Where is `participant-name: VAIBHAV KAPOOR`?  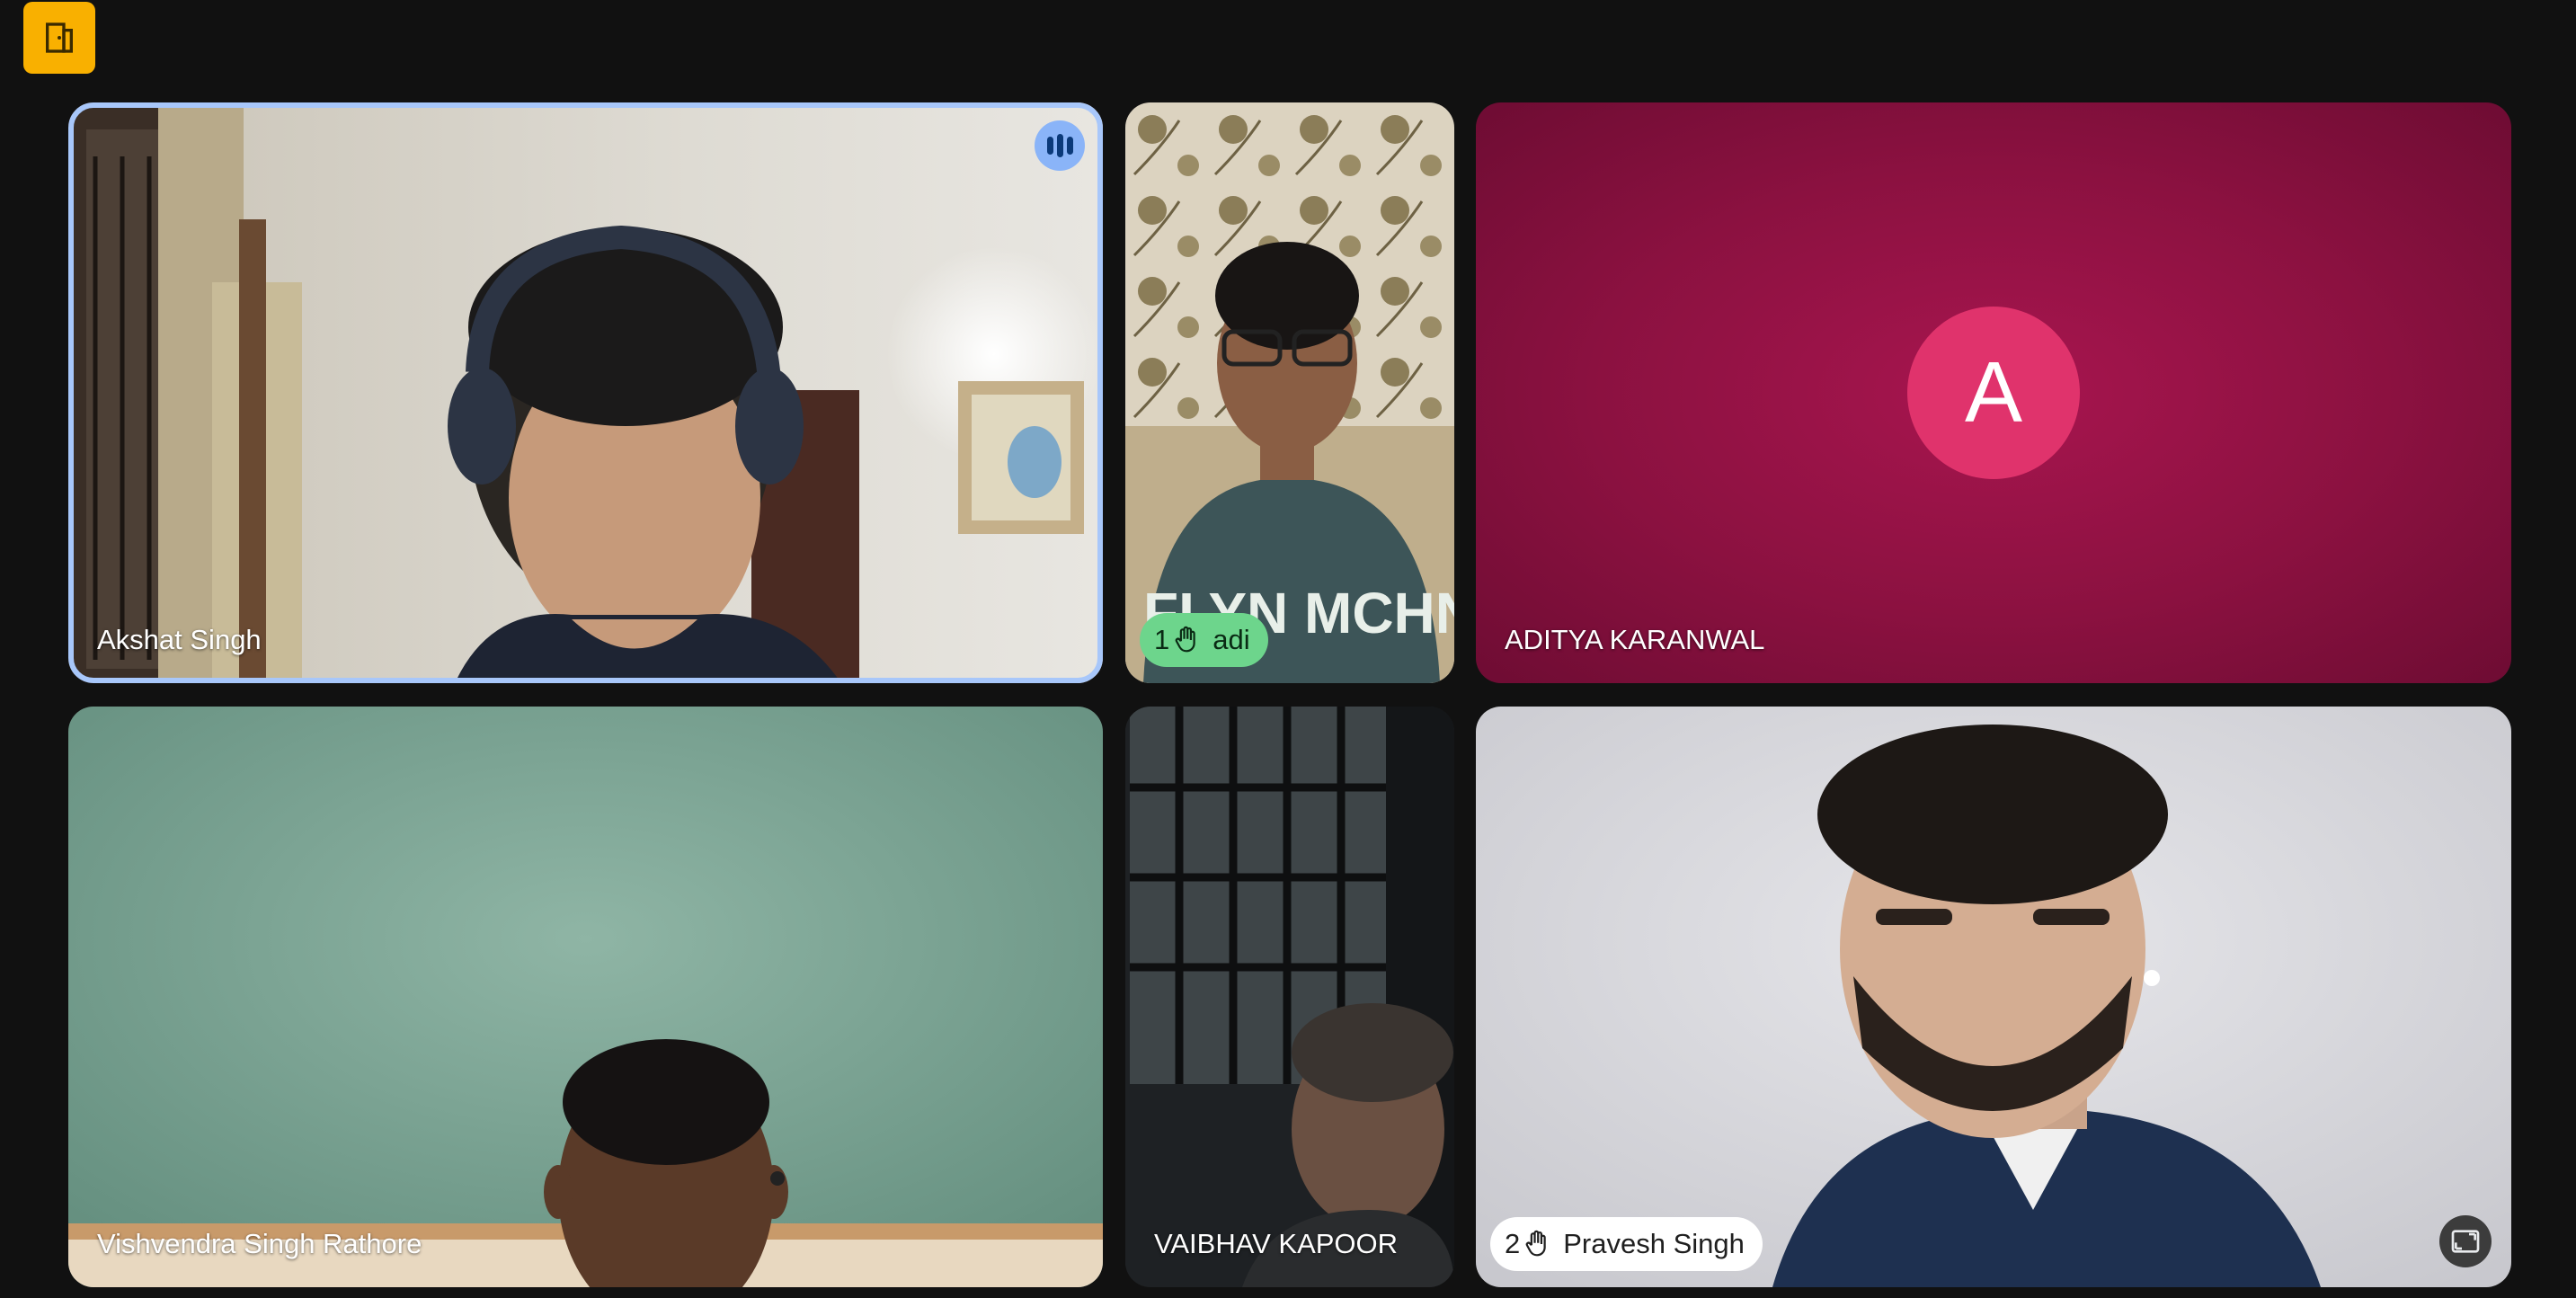
participant-name: VAIBHAV KAPOOR is located at coordinates (1276, 1243).